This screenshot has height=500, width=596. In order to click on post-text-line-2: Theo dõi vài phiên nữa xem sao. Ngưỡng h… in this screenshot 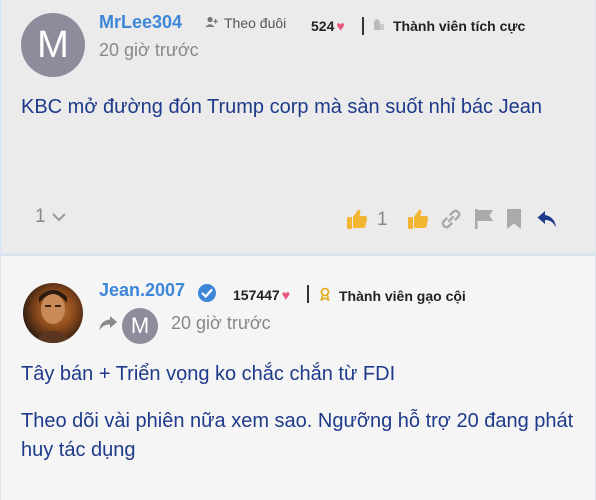, I will do `click(297, 435)`.